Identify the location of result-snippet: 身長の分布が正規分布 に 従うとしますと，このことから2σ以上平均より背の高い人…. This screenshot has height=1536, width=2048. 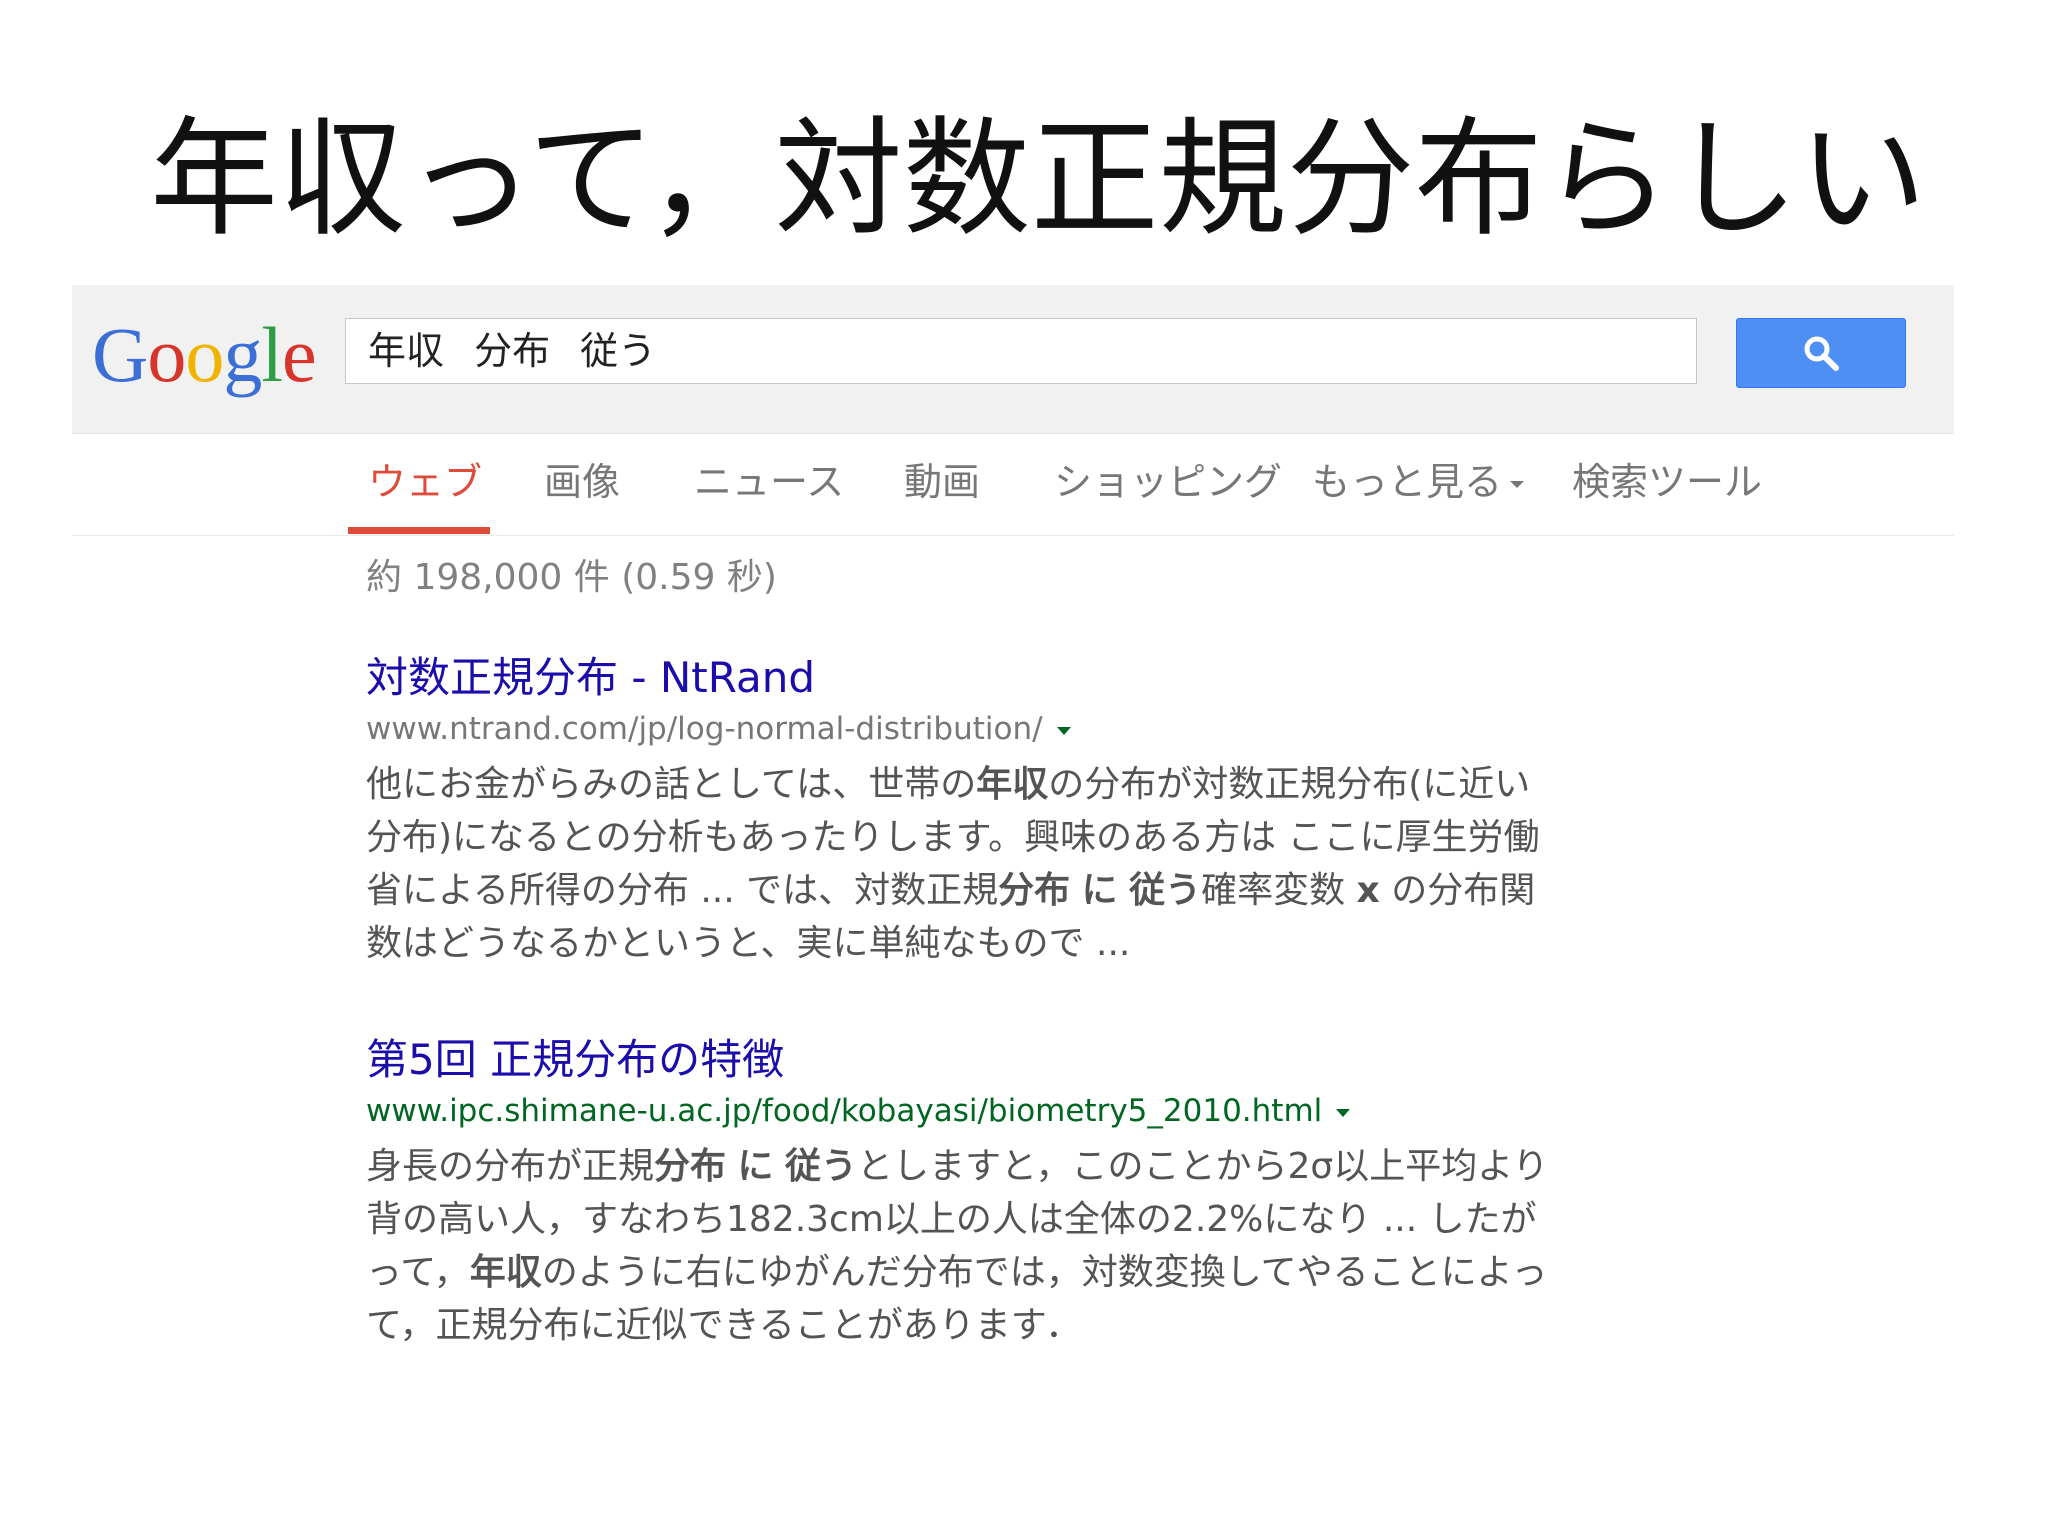
(966, 1246).